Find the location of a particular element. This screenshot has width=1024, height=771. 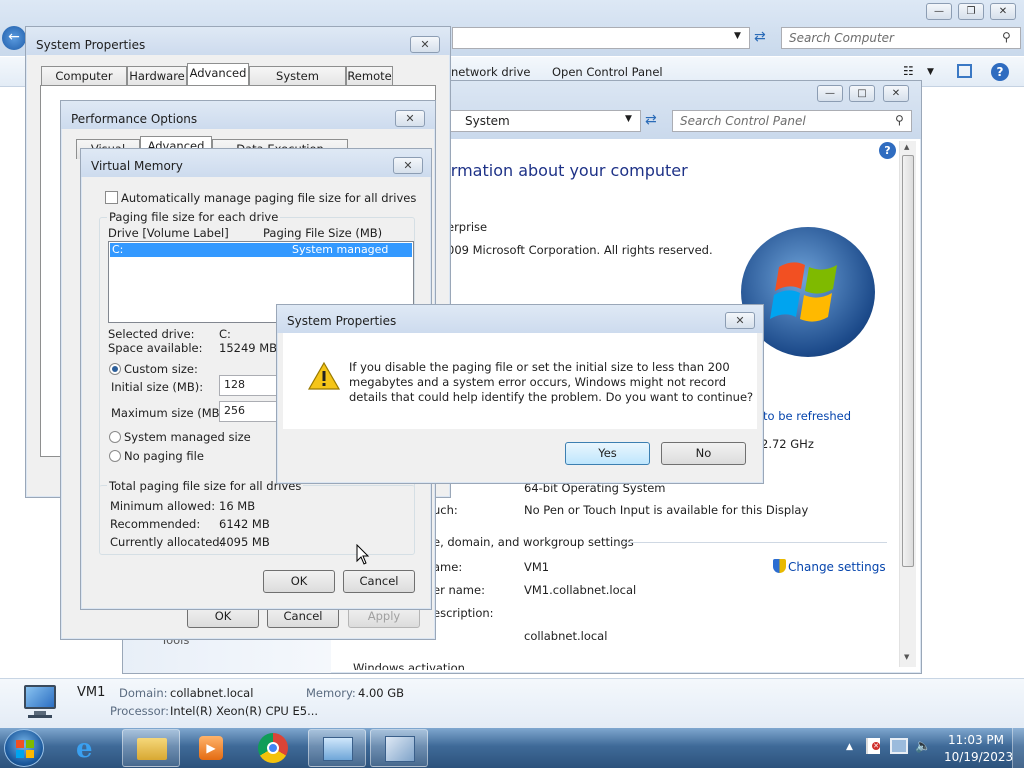

network-icon is located at coordinates (899, 746).